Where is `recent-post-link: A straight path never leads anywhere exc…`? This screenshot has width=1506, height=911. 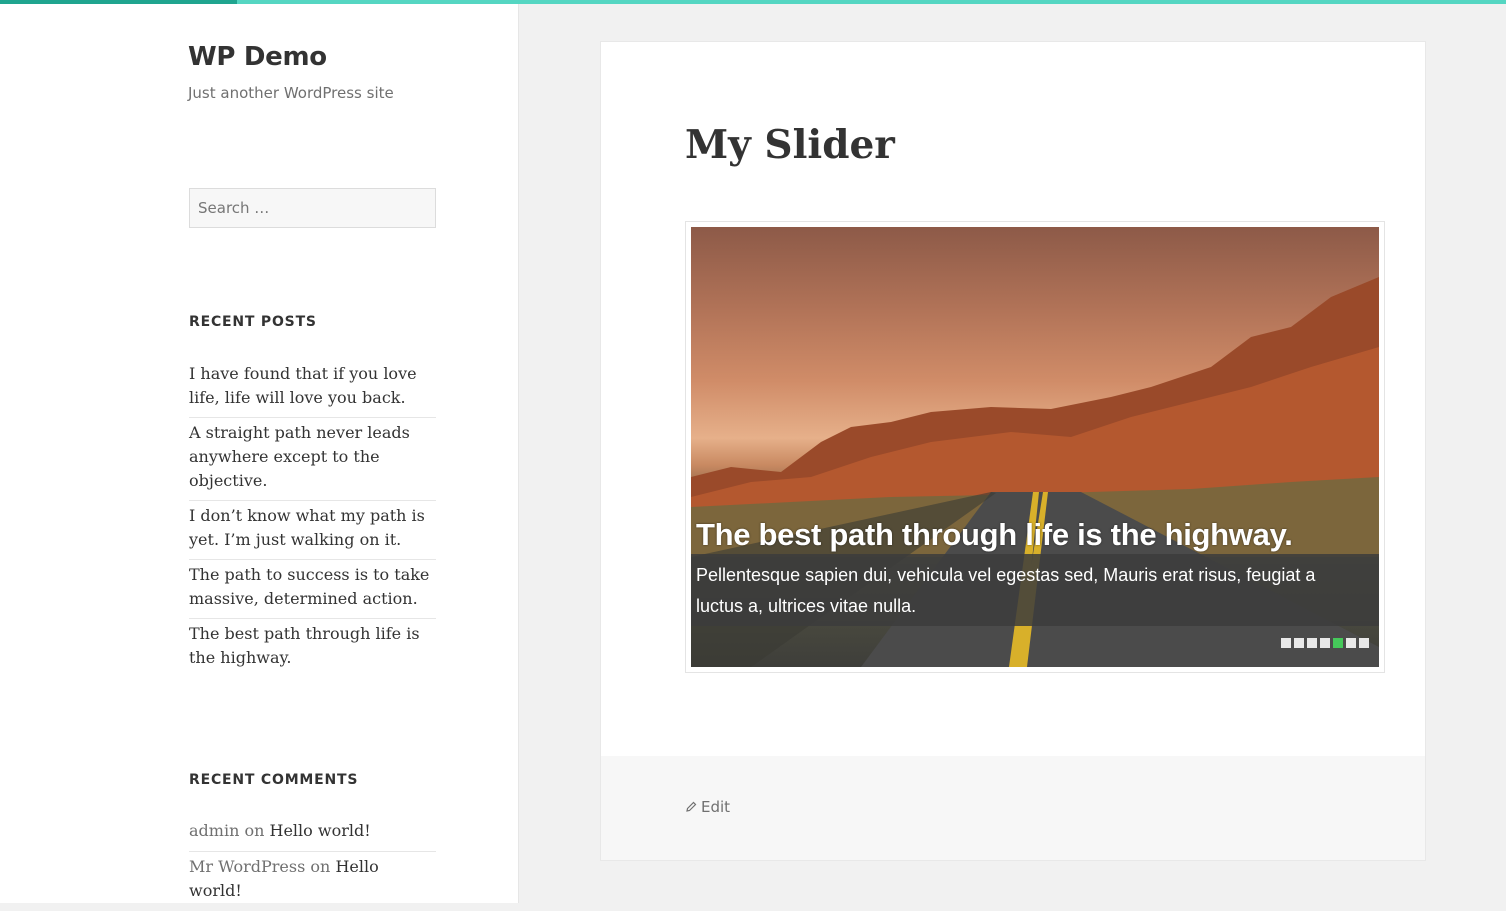
recent-post-link: A straight path never leads anywhere exc… is located at coordinates (299, 456).